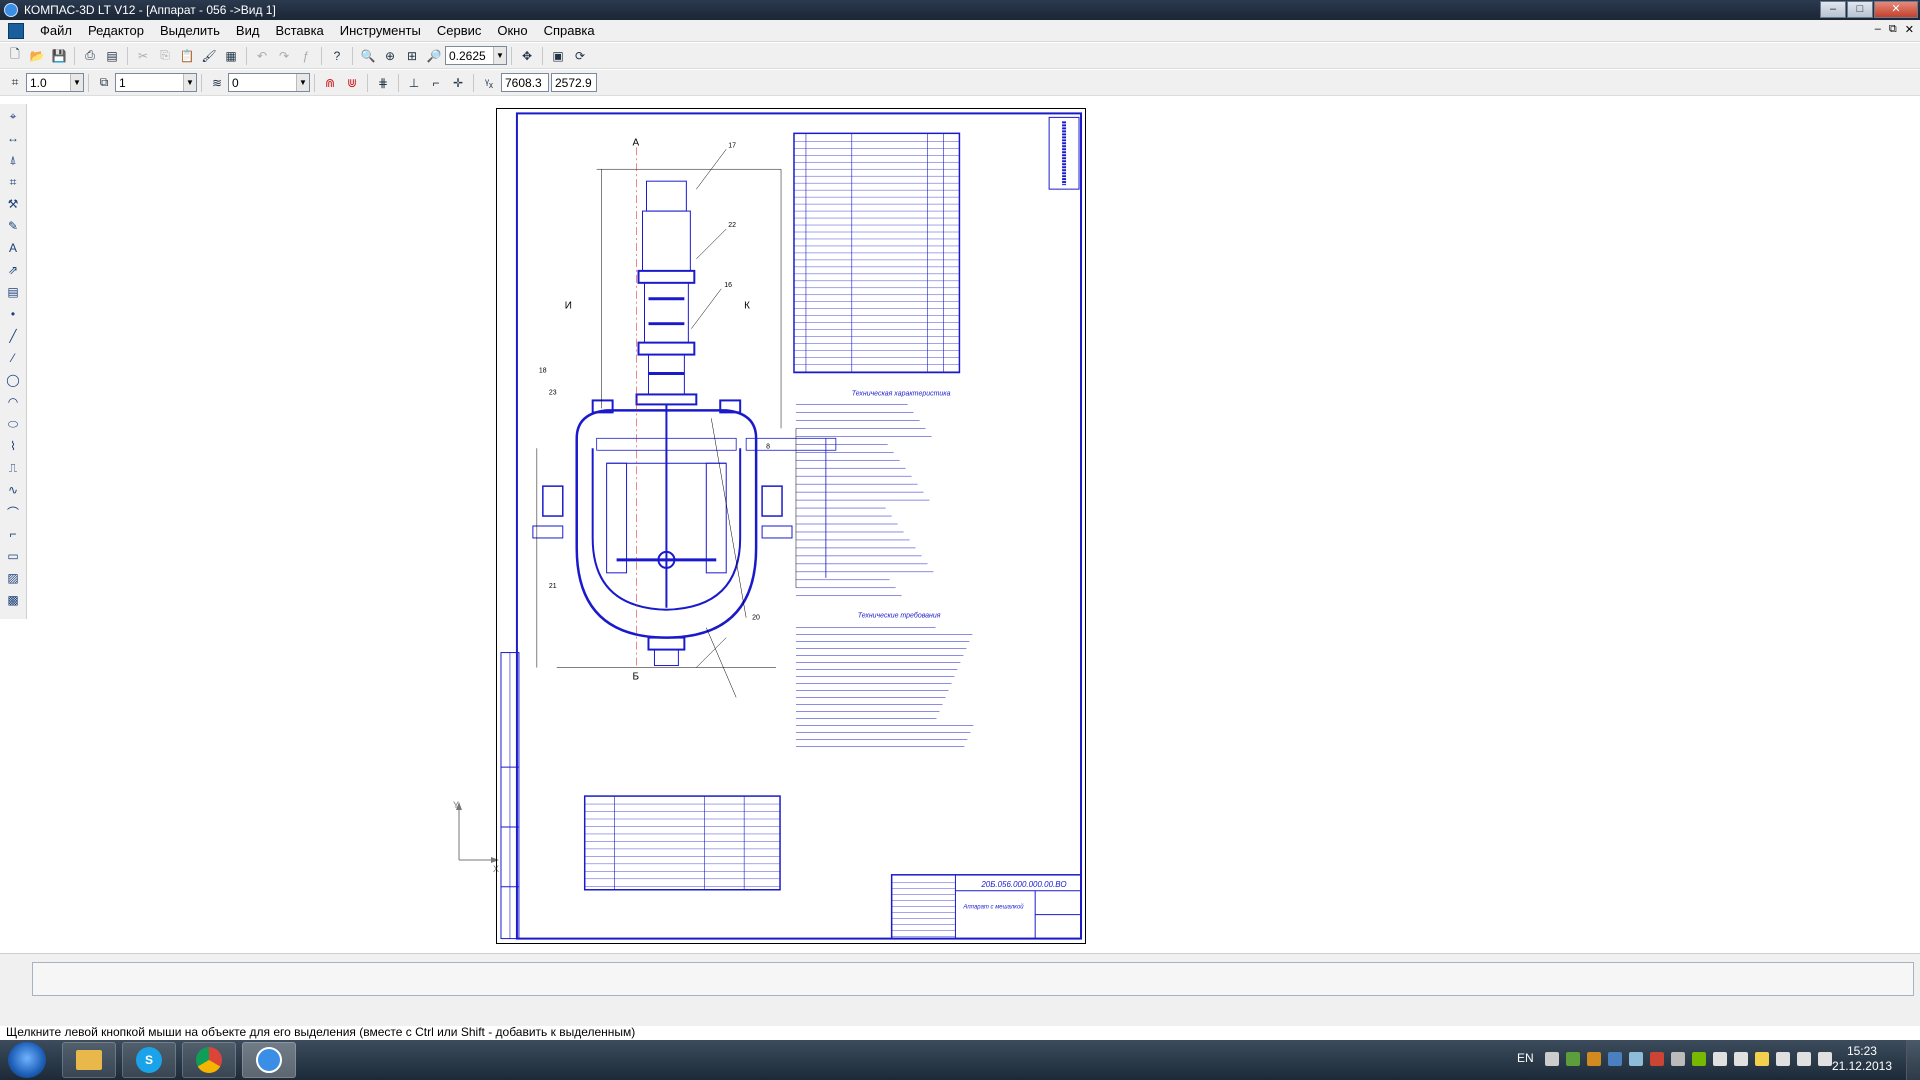 Image resolution: width=1920 pixels, height=1080 pixels. I want to click on local-cs-icon: ⊥, so click(414, 83).